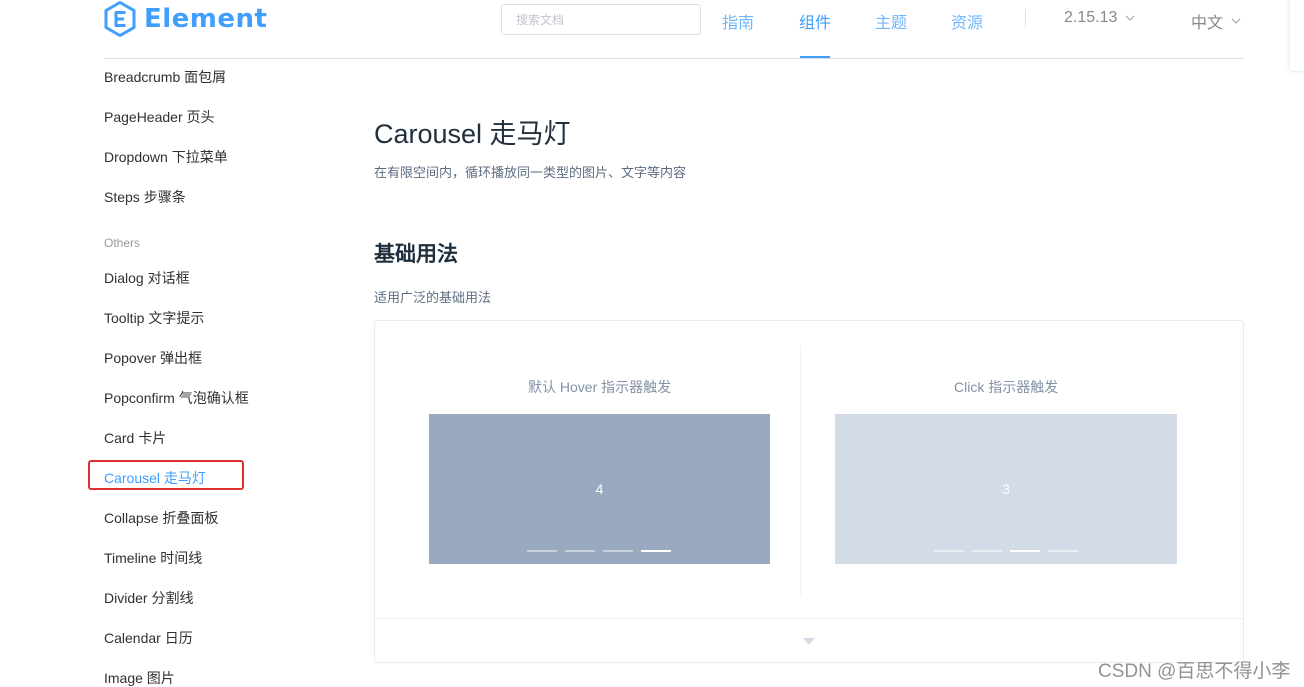  What do you see at coordinates (967, 21) in the screenshot?
I see `nav-resources: 资源` at bounding box center [967, 21].